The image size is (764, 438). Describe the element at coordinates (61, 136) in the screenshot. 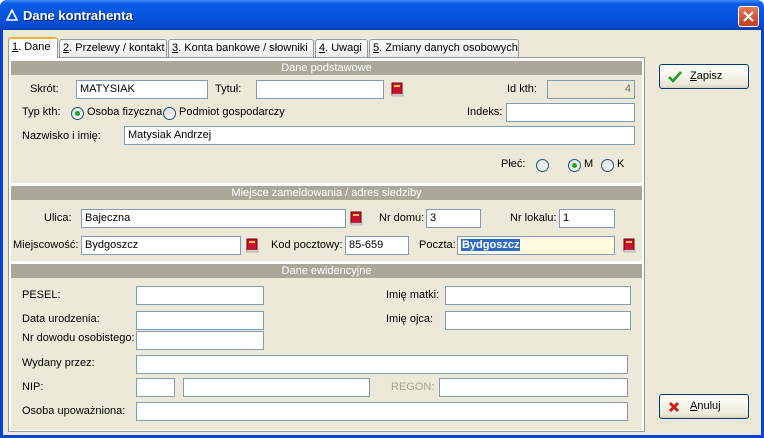

I see `name-label: Nazwisko i imię:` at that location.